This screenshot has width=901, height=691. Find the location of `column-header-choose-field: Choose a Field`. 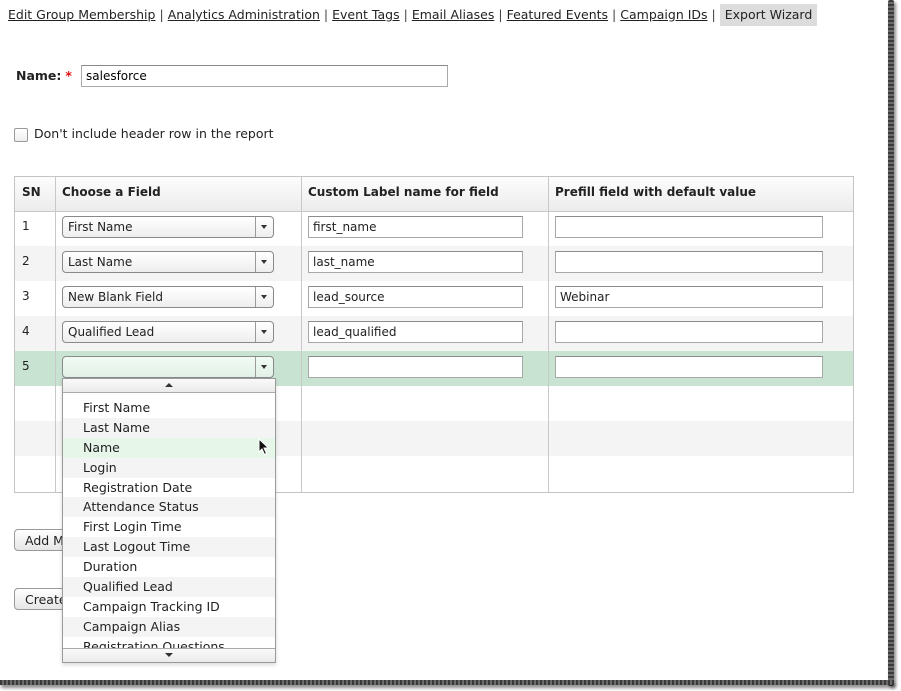

column-header-choose-field: Choose a Field is located at coordinates (111, 192).